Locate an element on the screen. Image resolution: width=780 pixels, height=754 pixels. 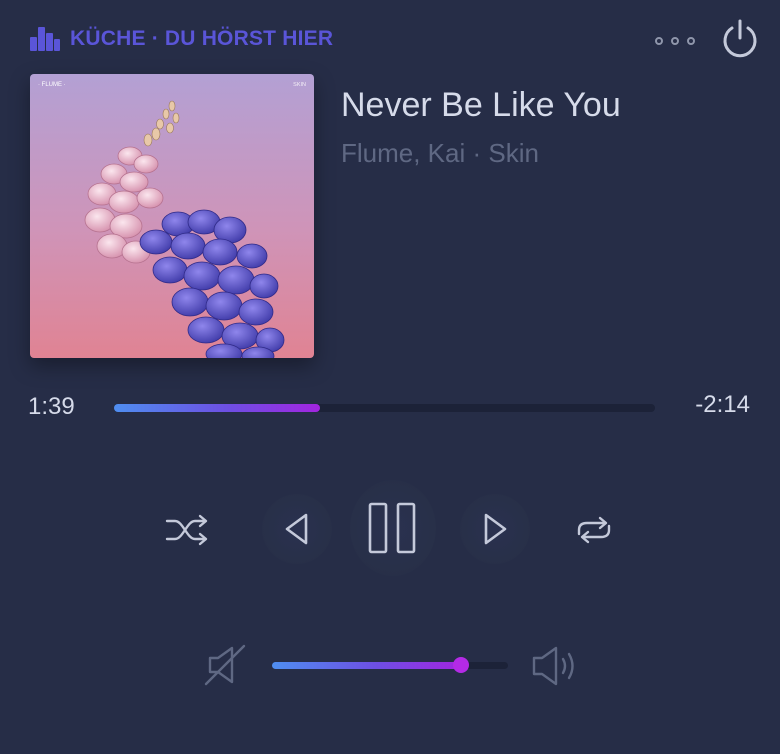
pause-button is located at coordinates (393, 528).